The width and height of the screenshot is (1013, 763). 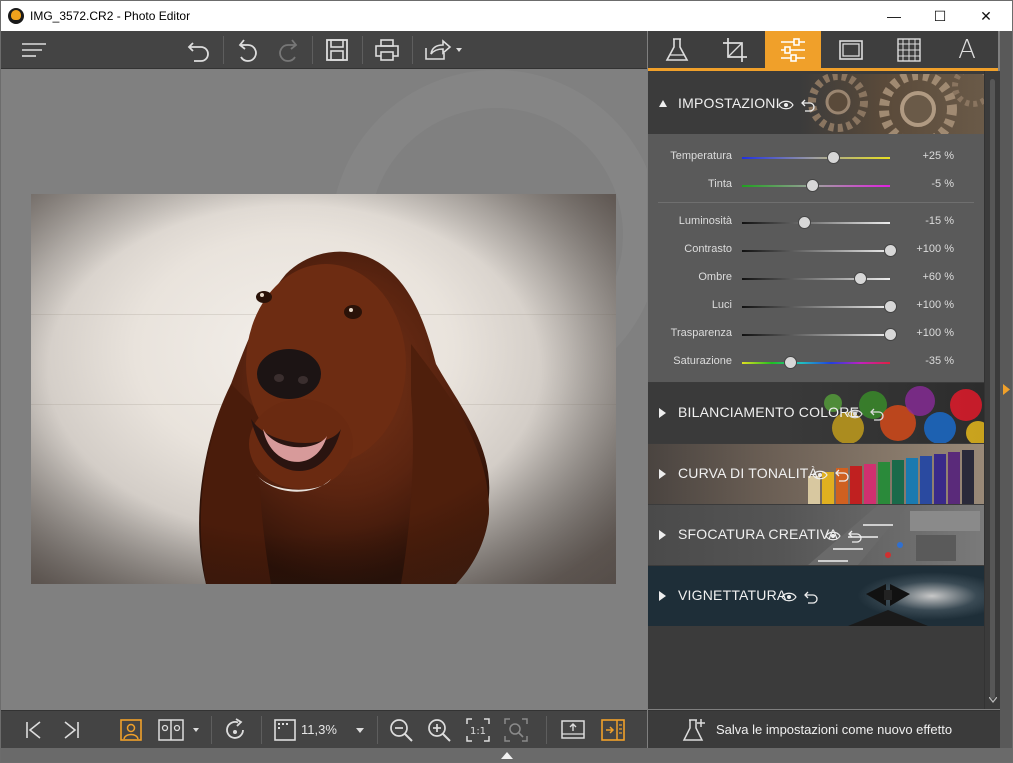 What do you see at coordinates (993, 700) in the screenshot?
I see `scroll-down-icon` at bounding box center [993, 700].